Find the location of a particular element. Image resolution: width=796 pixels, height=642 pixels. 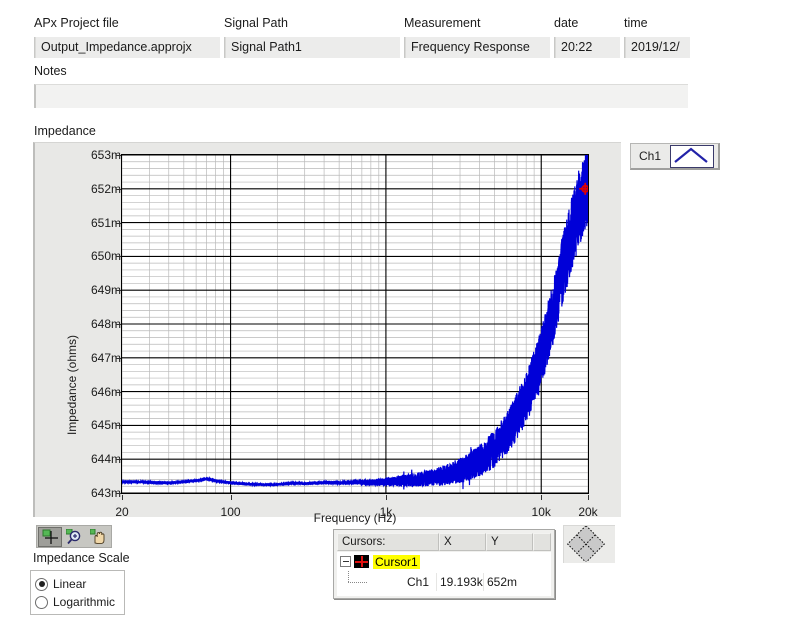

tree-connector-vertical is located at coordinates (349, 576).